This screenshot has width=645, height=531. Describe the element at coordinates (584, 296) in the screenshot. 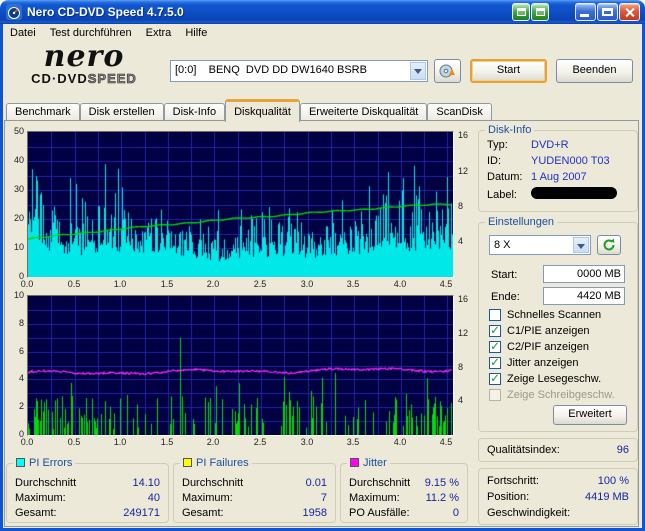

I see `end-mb-field` at that location.